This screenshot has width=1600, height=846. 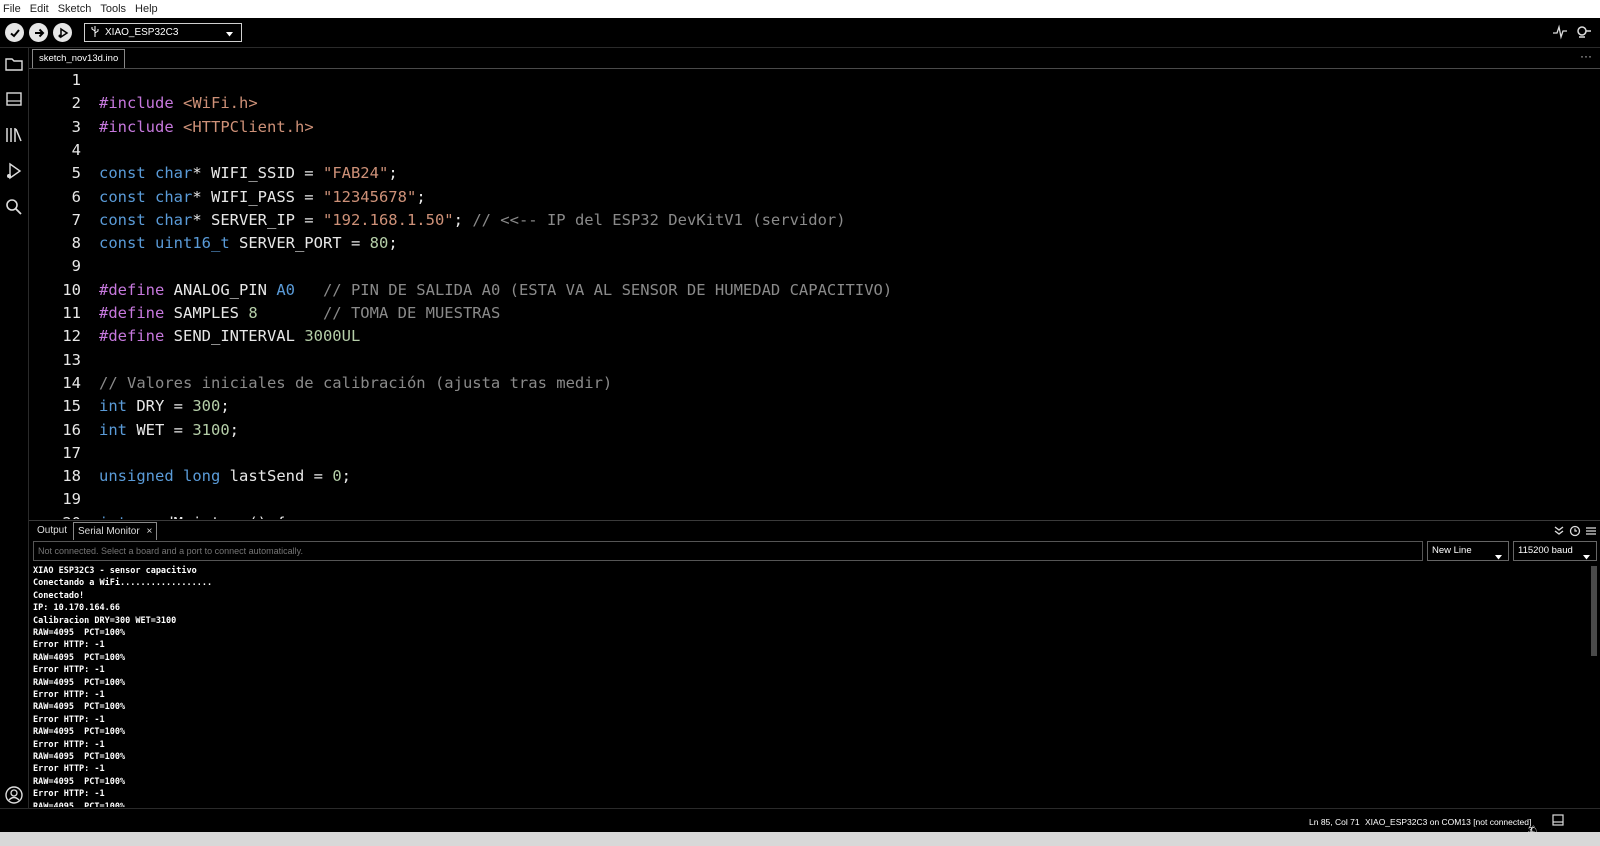 What do you see at coordinates (1594, 611) in the screenshot?
I see `serial-scrollbar` at bounding box center [1594, 611].